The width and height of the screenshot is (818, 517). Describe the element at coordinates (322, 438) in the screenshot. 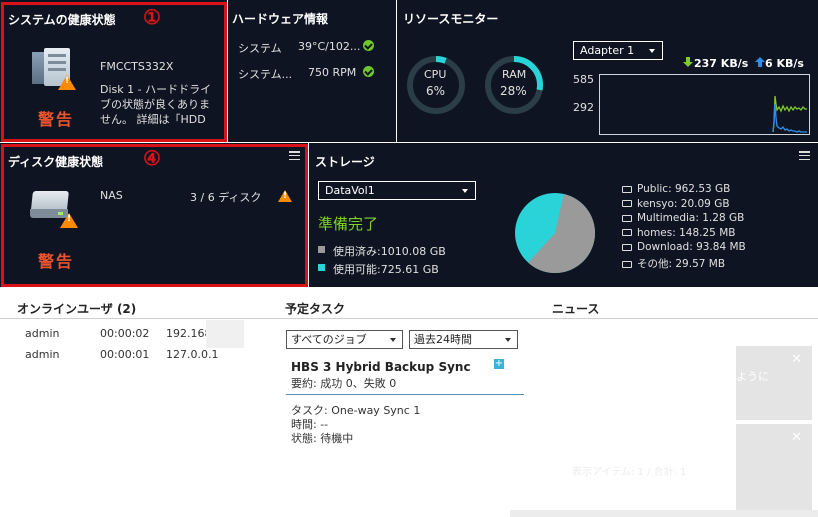

I see `task-status: 状態: 待機中` at that location.